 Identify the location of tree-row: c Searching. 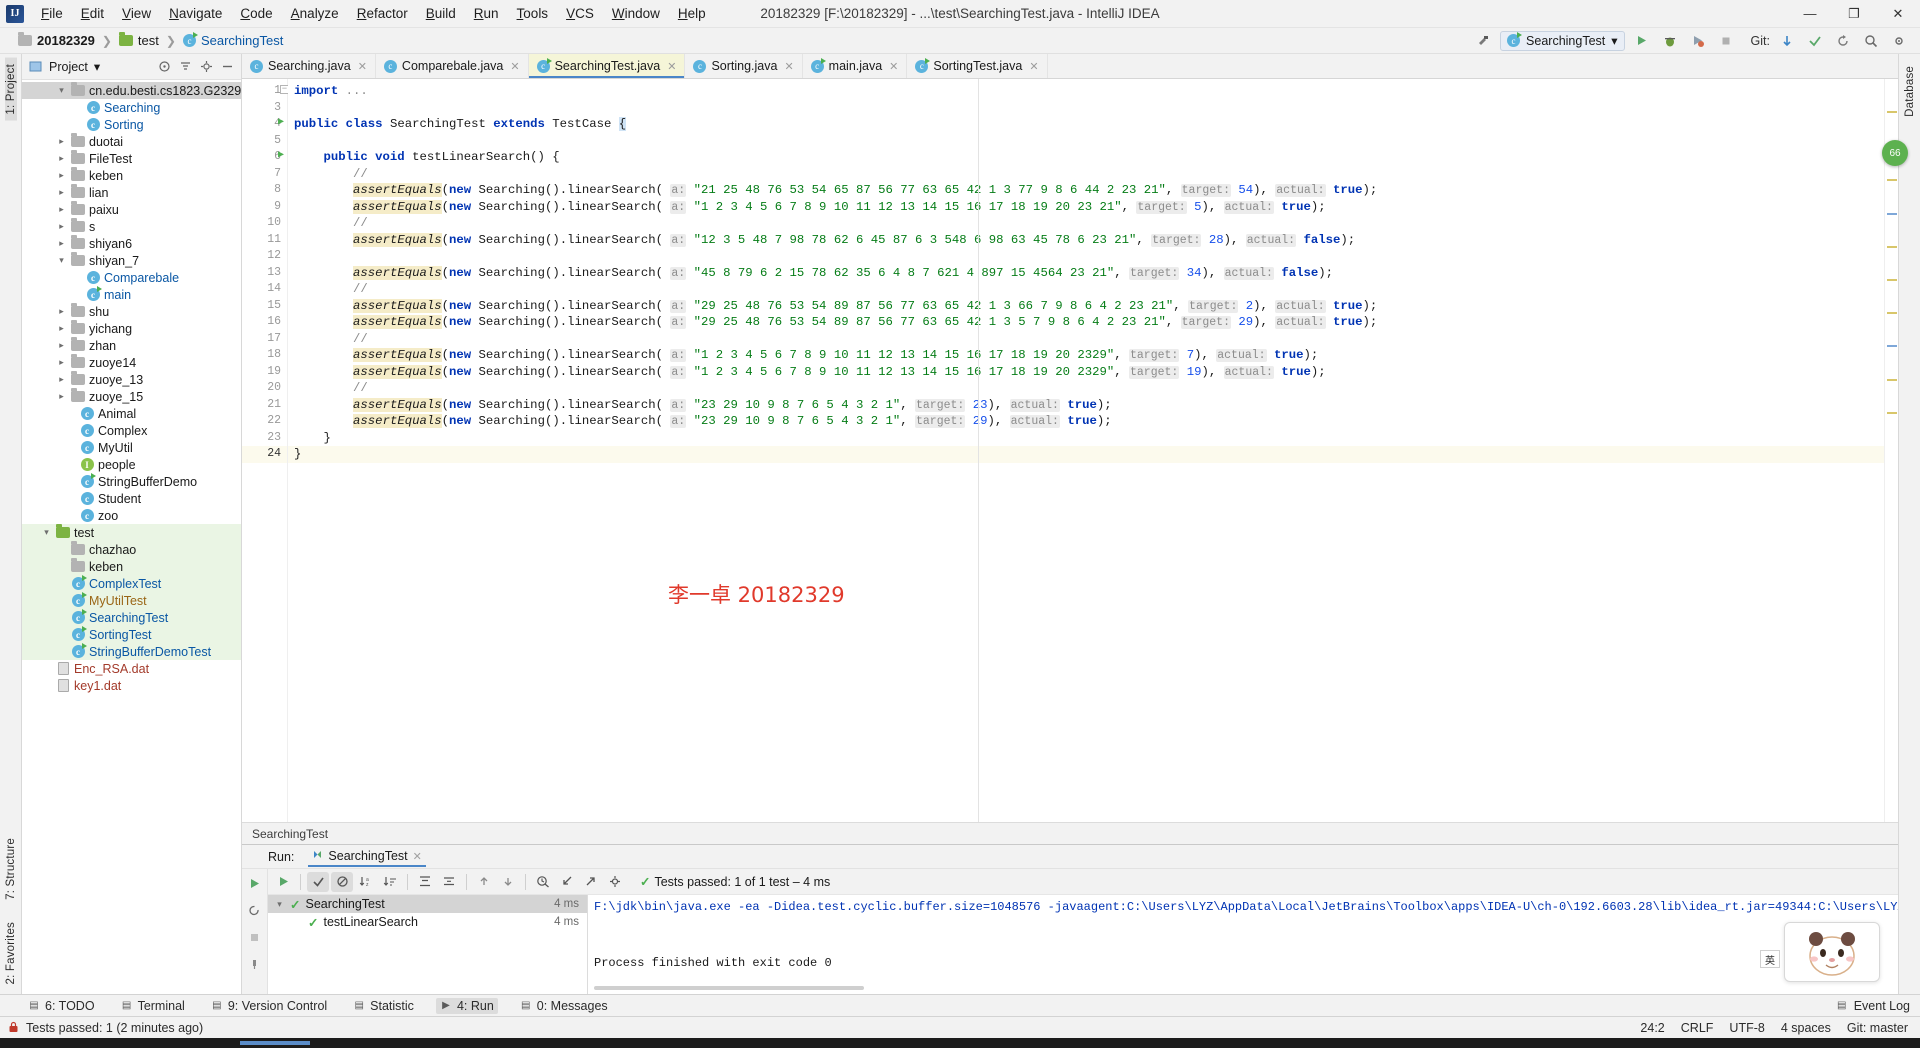
(131, 107).